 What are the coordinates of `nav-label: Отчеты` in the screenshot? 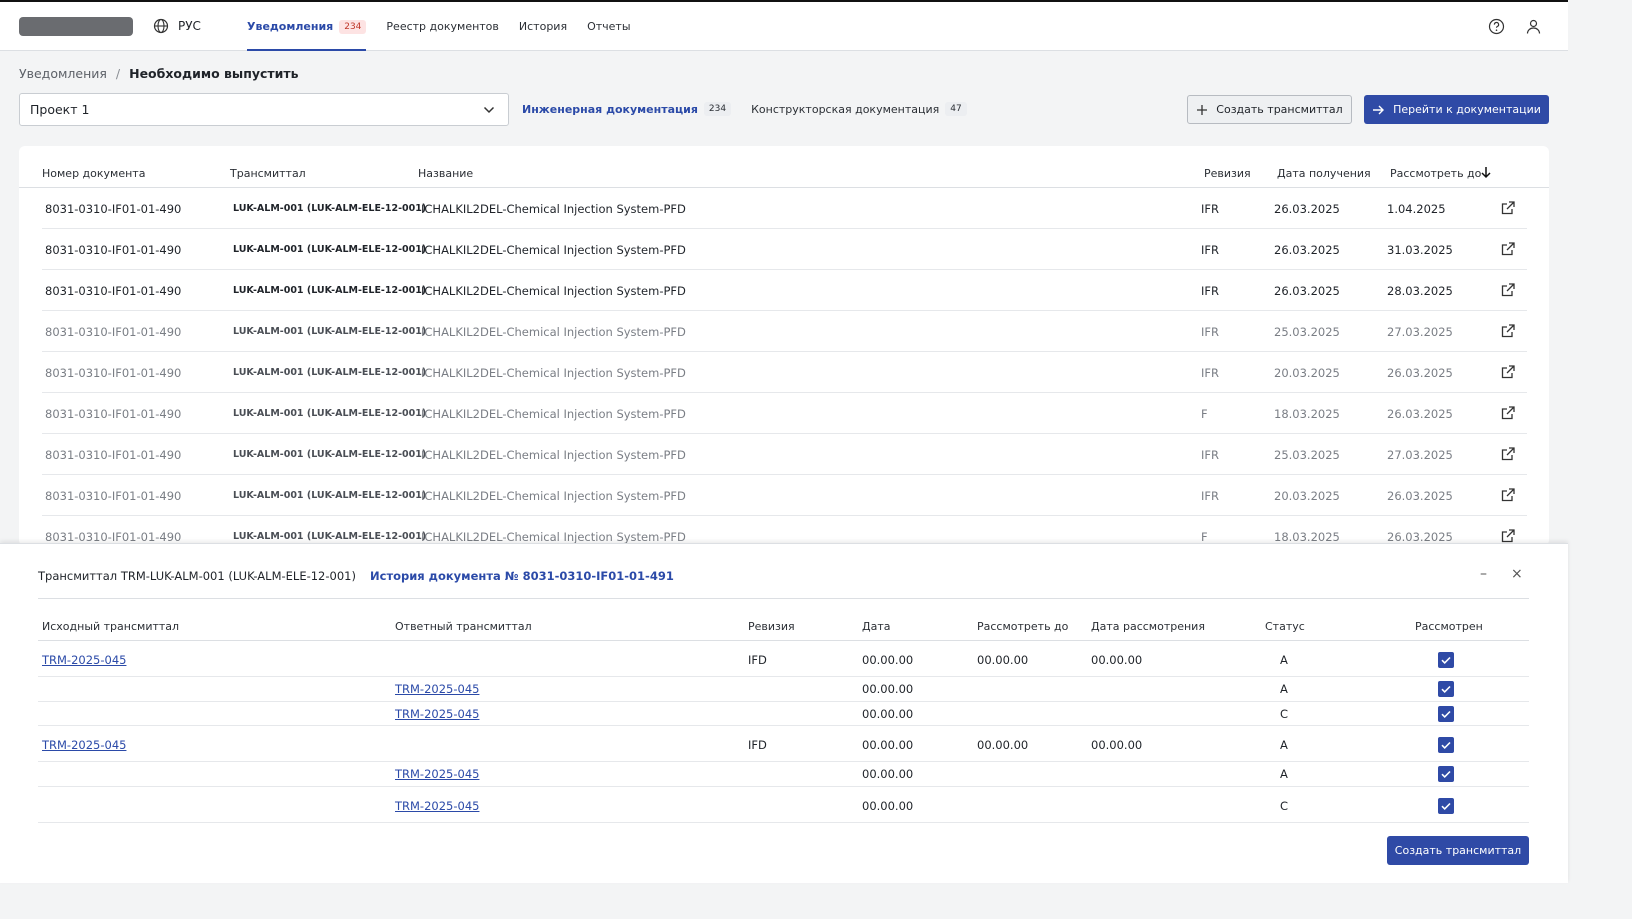 It's located at (609, 26).